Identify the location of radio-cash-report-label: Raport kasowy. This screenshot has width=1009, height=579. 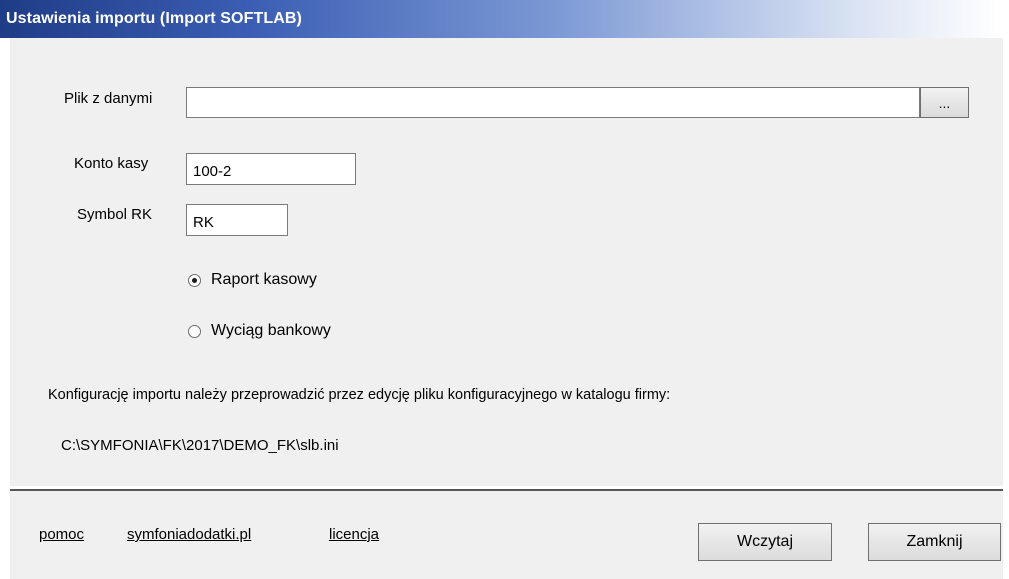
(264, 279).